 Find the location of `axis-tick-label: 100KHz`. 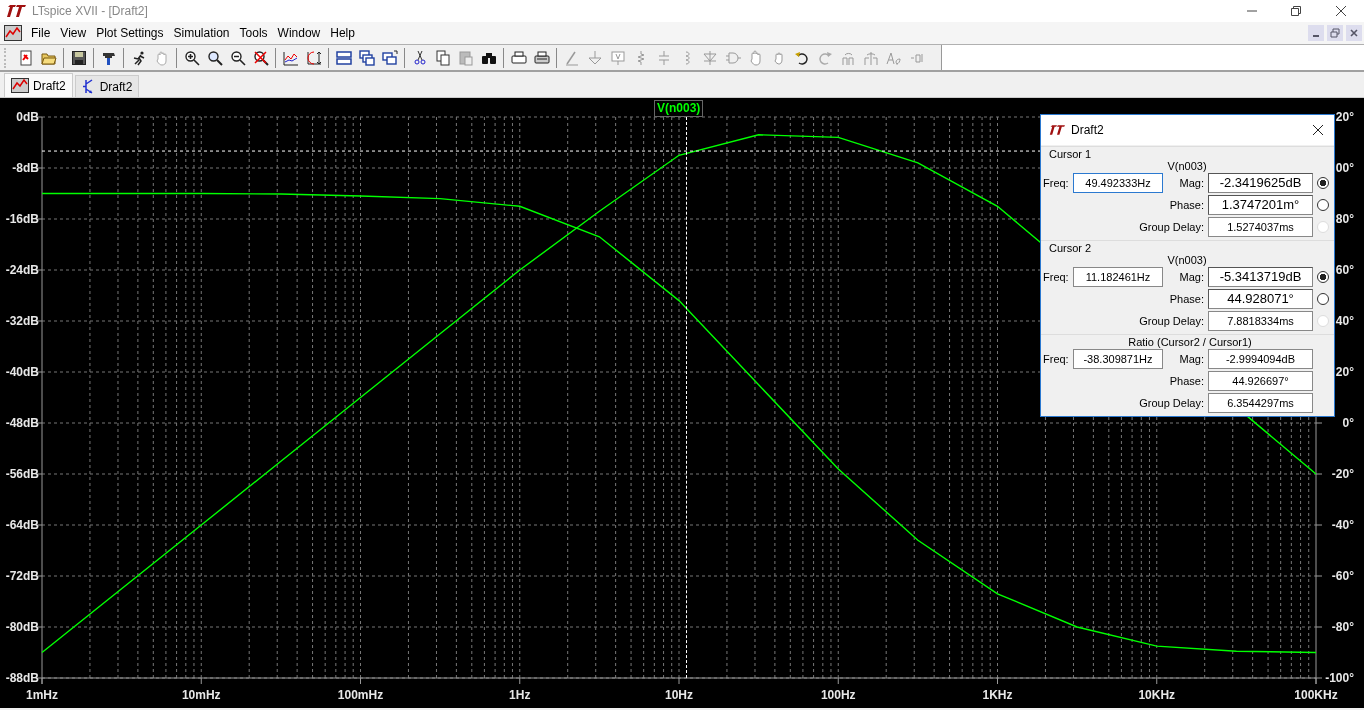

axis-tick-label: 100KHz is located at coordinates (1316, 695).